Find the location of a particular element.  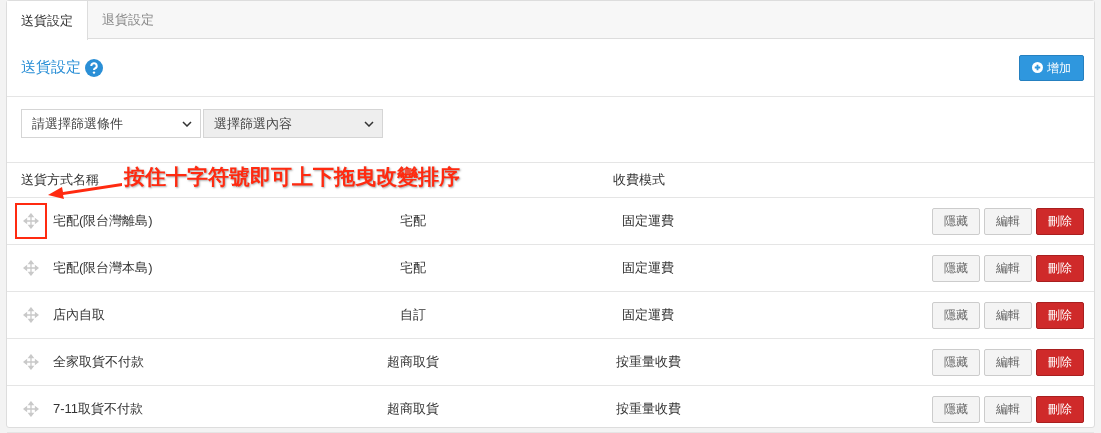

table-cell: 全家取貨不付款 is located at coordinates (98, 362).